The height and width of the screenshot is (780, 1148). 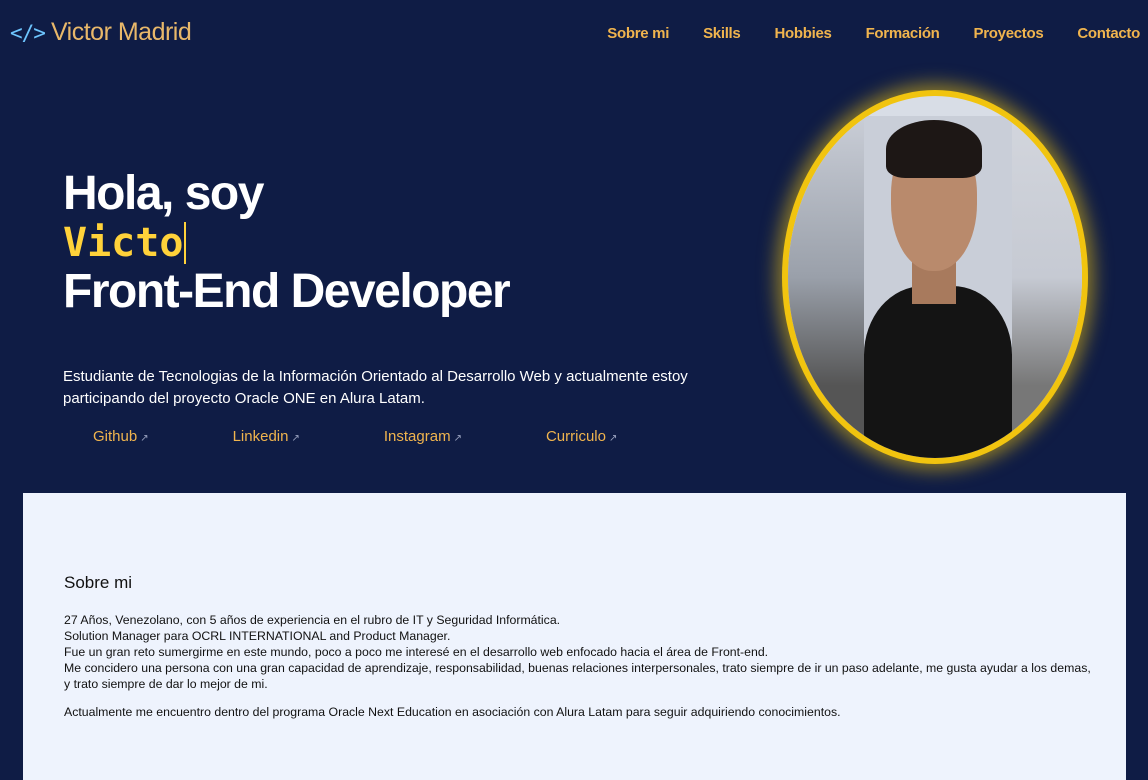 What do you see at coordinates (185, 243) in the screenshot?
I see `typing-caret` at bounding box center [185, 243].